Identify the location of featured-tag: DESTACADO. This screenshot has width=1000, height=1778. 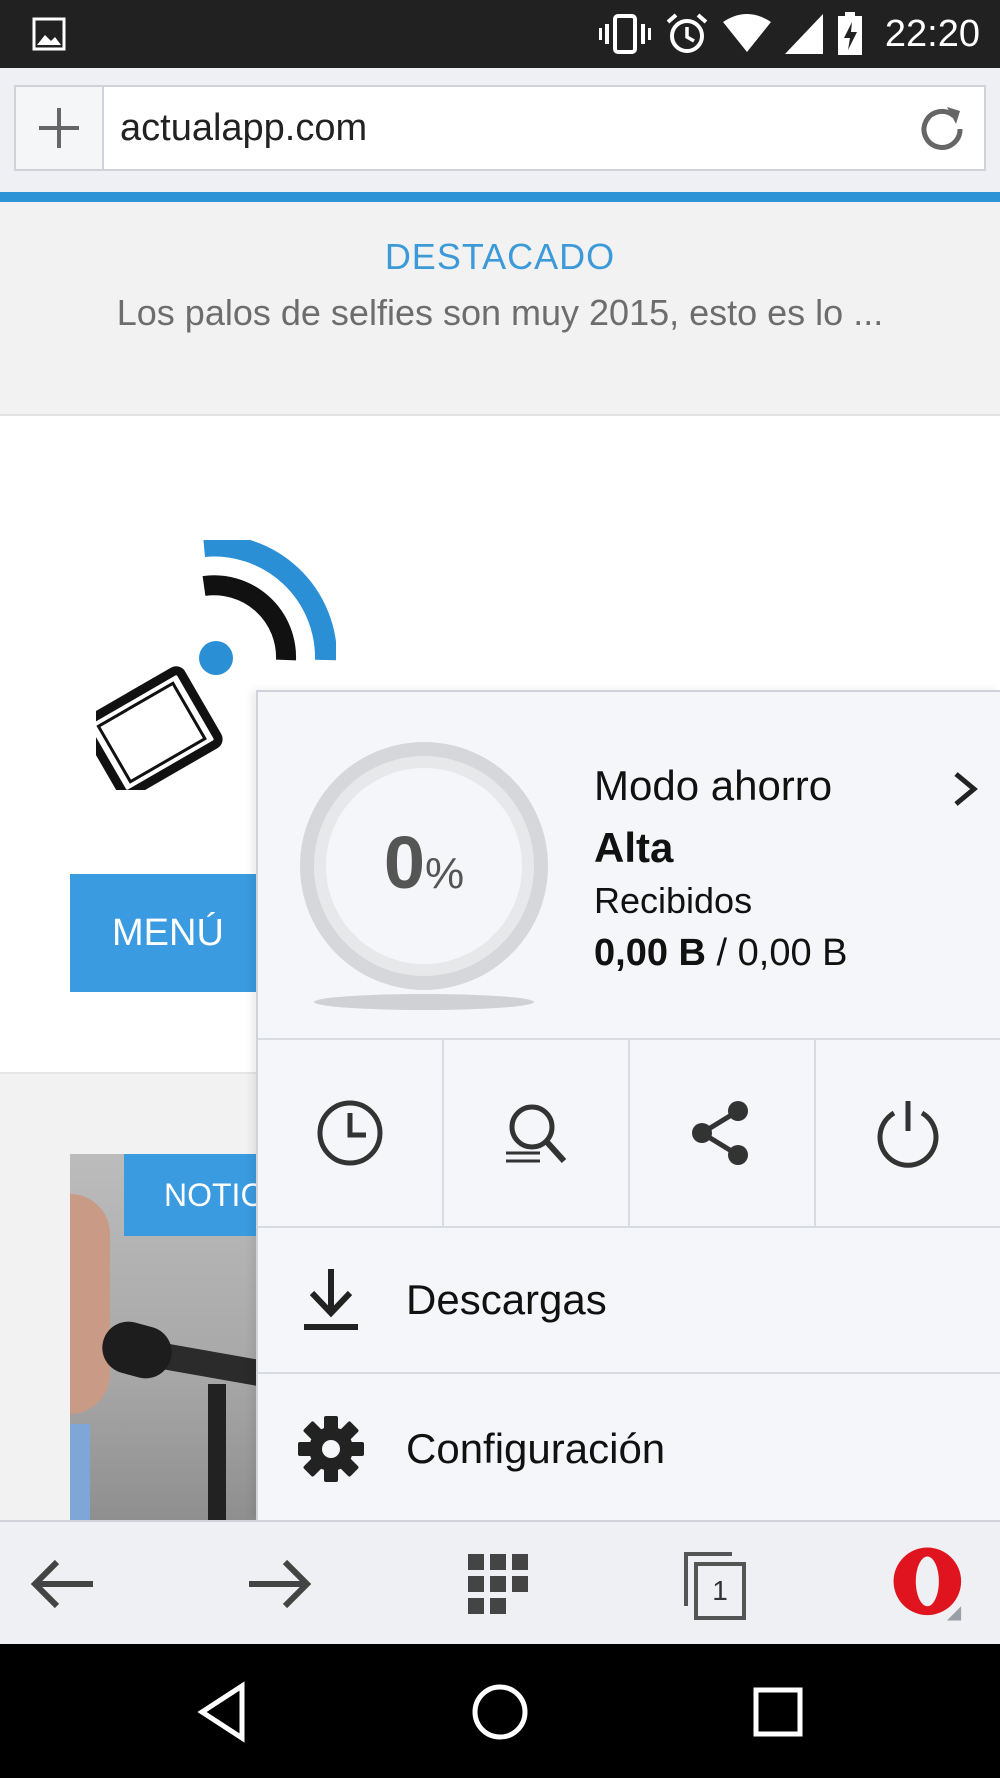
(500, 256).